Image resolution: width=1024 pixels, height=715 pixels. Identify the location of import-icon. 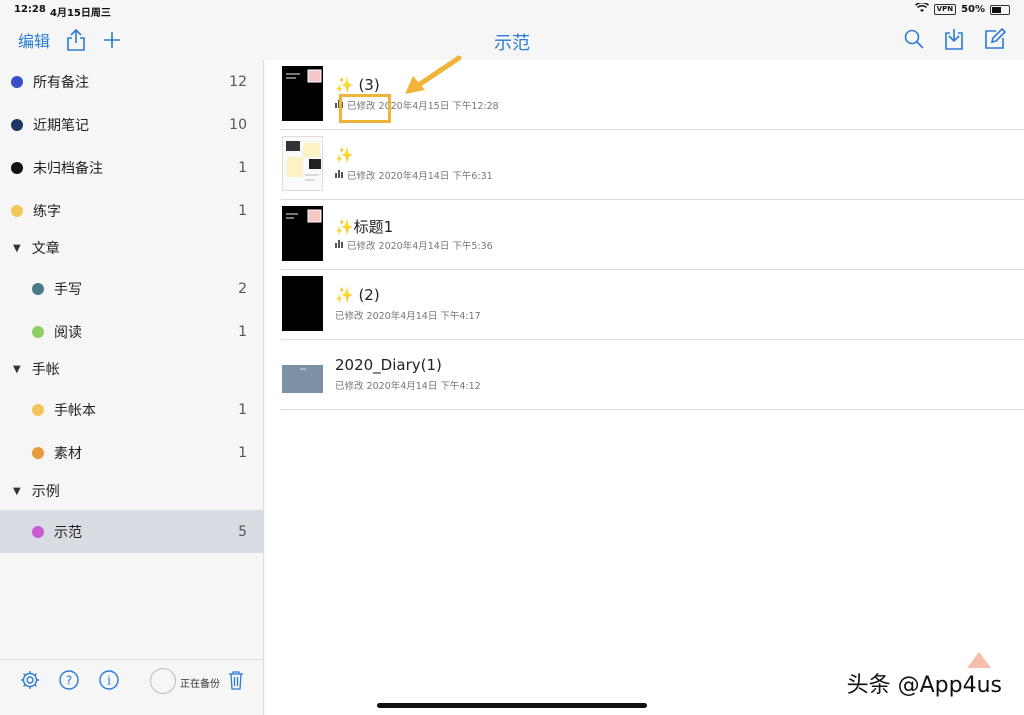
(954, 39).